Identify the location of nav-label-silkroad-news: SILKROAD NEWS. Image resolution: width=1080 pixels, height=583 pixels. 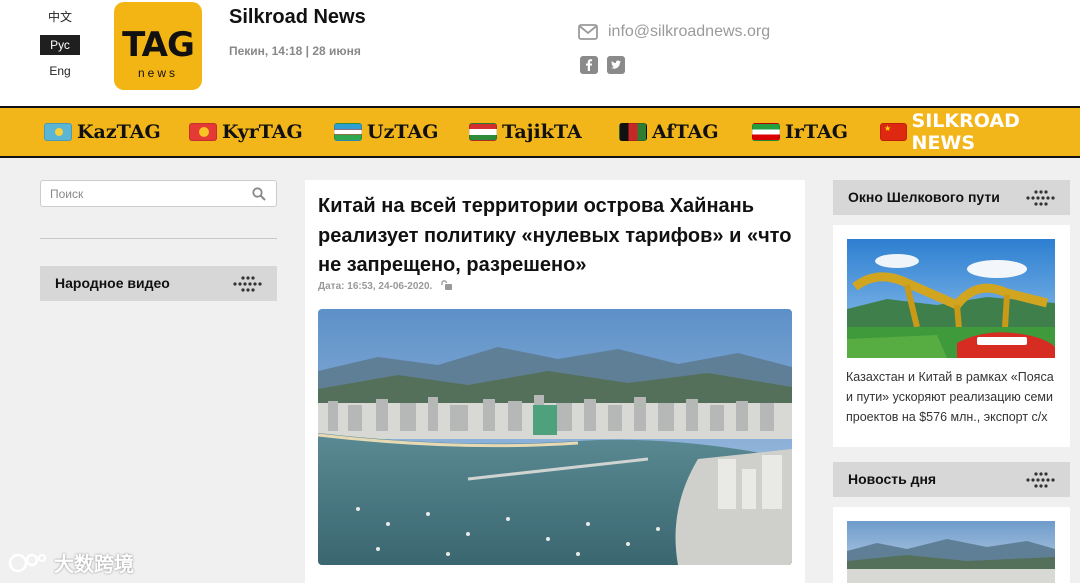
(965, 132).